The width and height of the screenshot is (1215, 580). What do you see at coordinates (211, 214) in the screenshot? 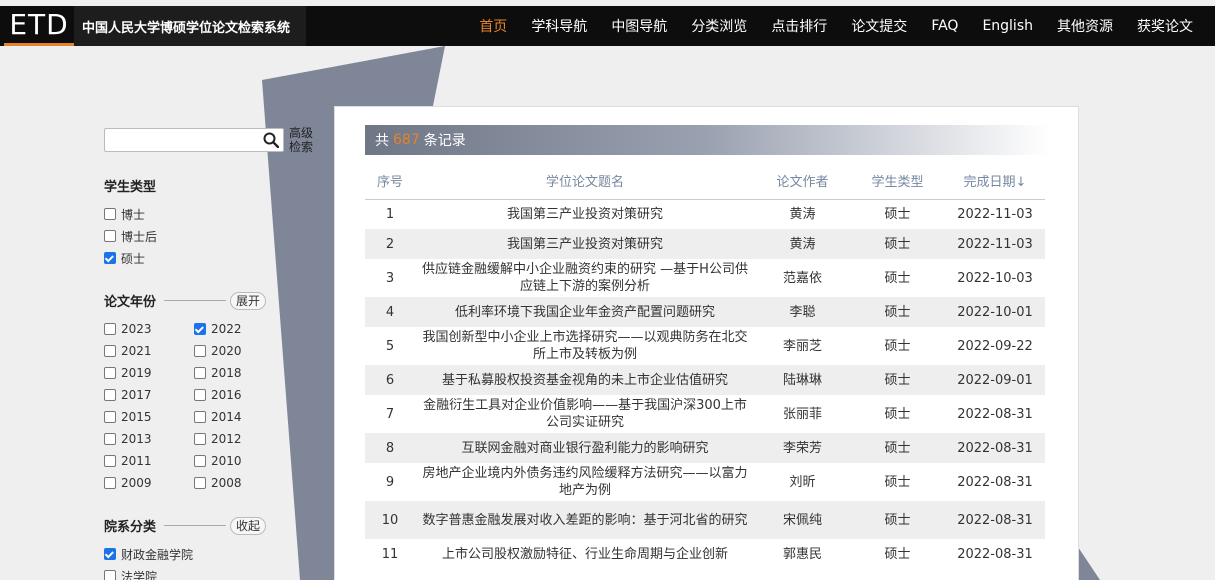
I see `student-type-option: 博士` at bounding box center [211, 214].